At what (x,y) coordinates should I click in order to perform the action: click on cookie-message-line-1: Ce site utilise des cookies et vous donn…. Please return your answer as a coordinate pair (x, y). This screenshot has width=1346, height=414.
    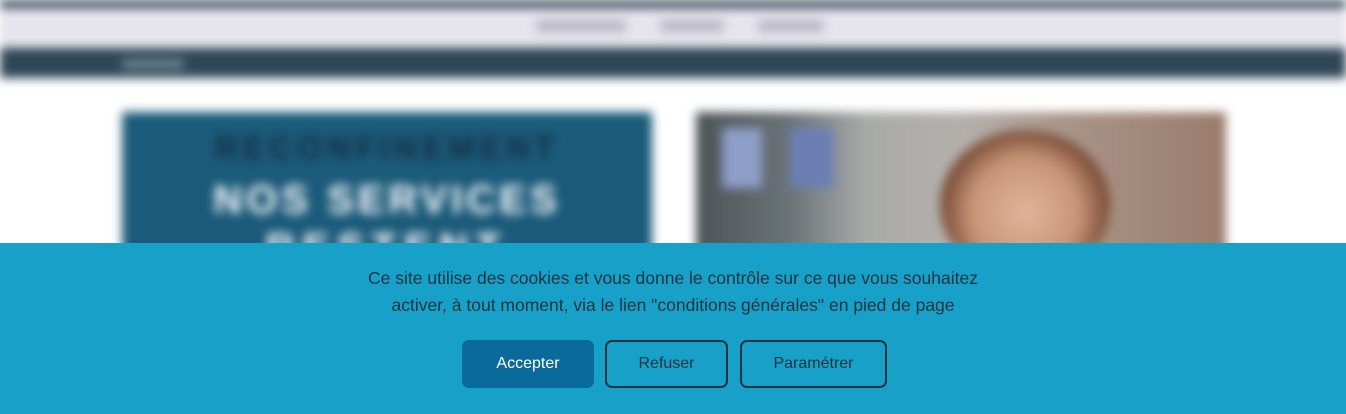
    Looking at the image, I should click on (673, 278).